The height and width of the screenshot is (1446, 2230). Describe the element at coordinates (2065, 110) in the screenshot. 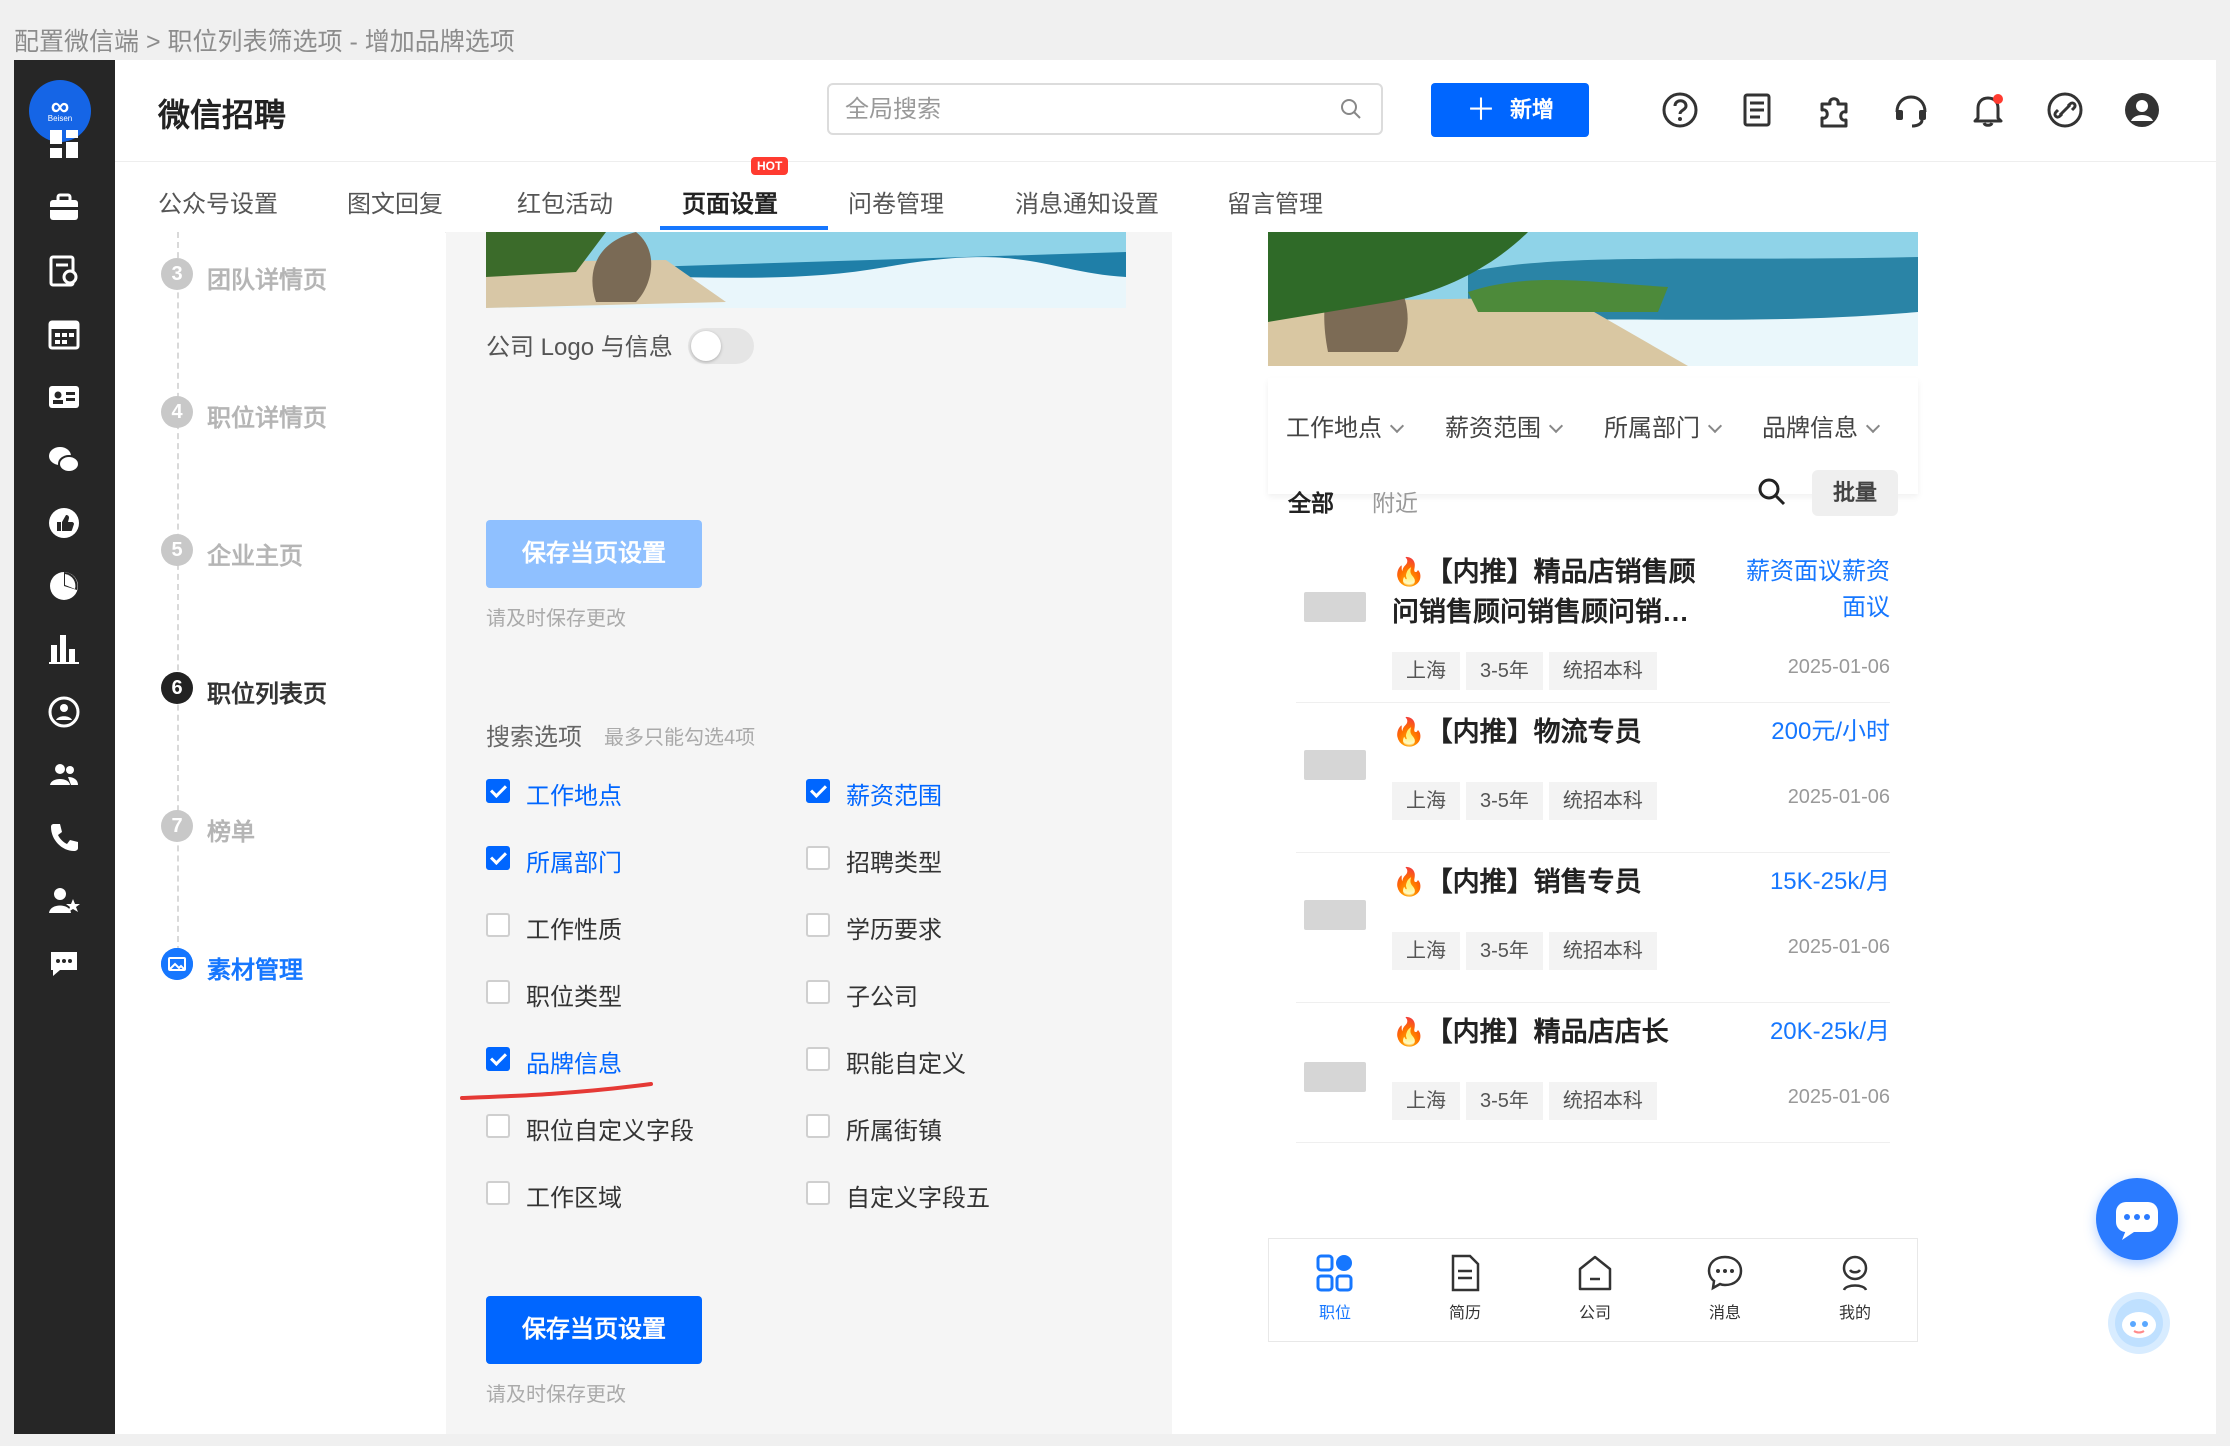

I see `link-icon` at that location.